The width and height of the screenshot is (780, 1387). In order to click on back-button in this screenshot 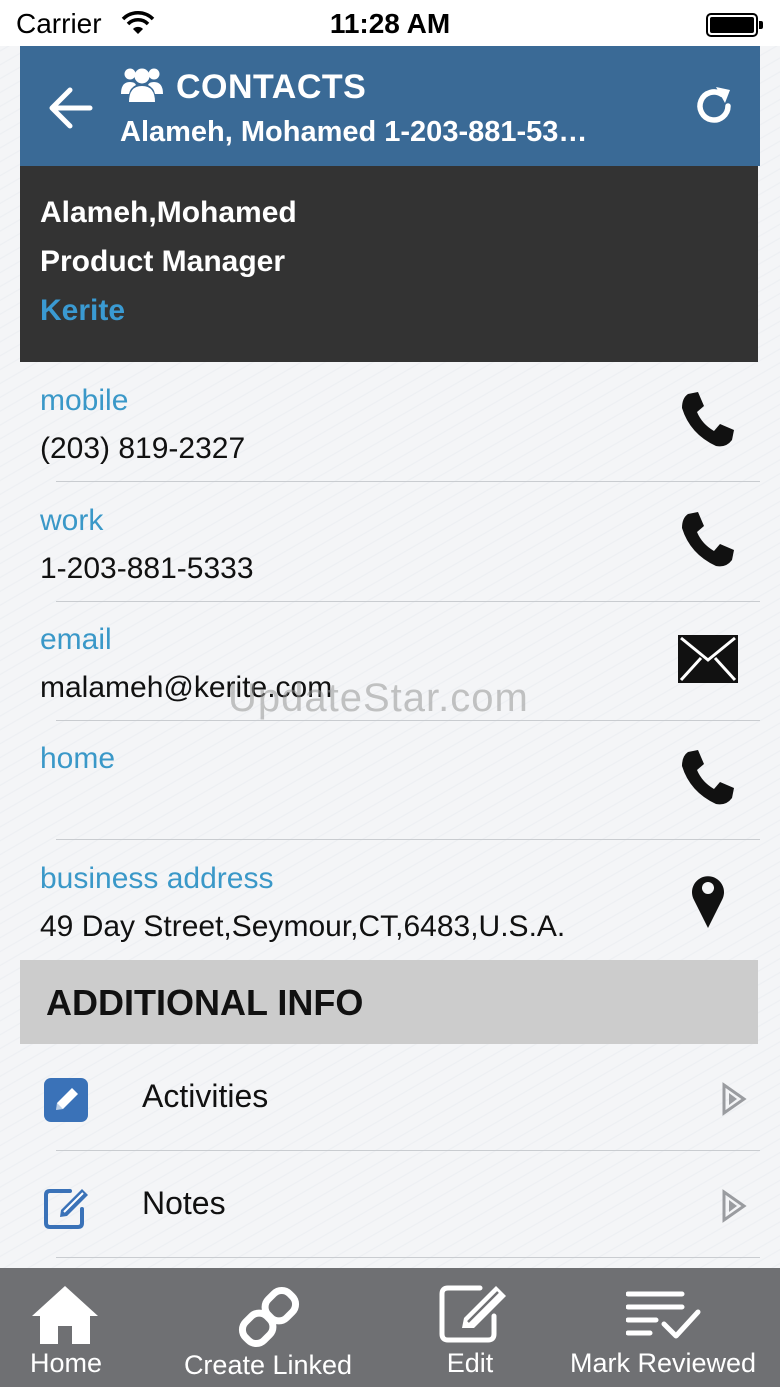, I will do `click(71, 108)`.